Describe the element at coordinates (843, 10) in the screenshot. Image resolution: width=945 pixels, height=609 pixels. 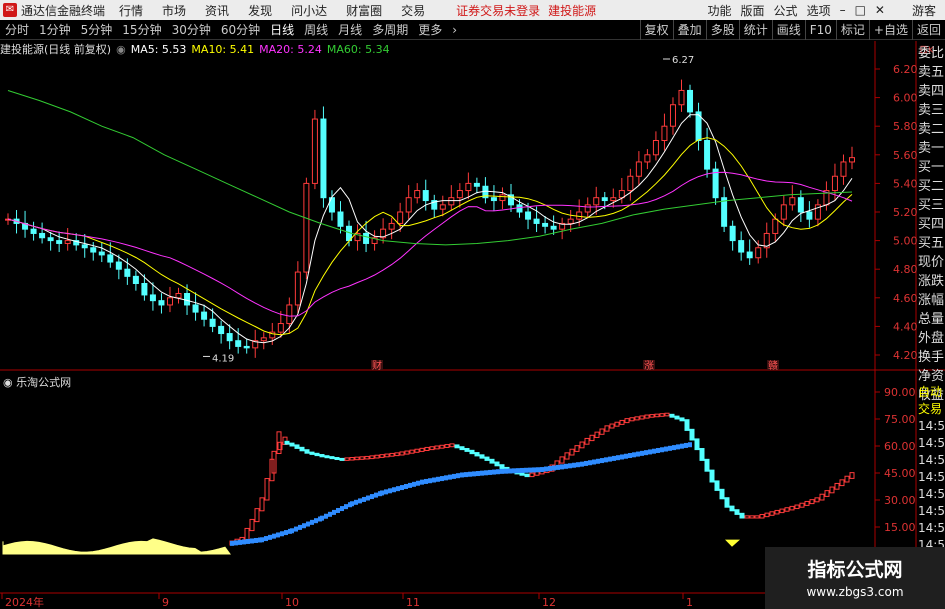
I see `minimize-icon: –` at that location.